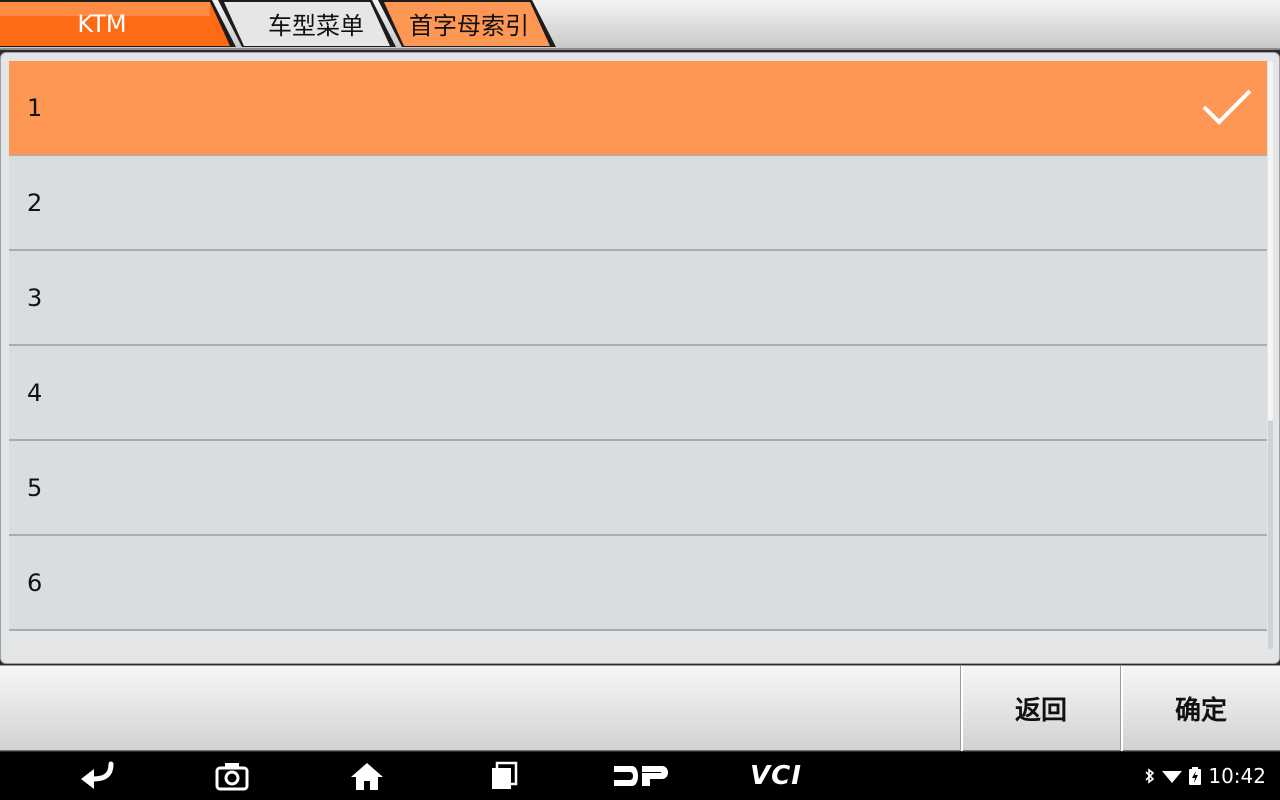 The image size is (1280, 800). Describe the element at coordinates (232, 776) in the screenshot. I see `camera-icon` at that location.